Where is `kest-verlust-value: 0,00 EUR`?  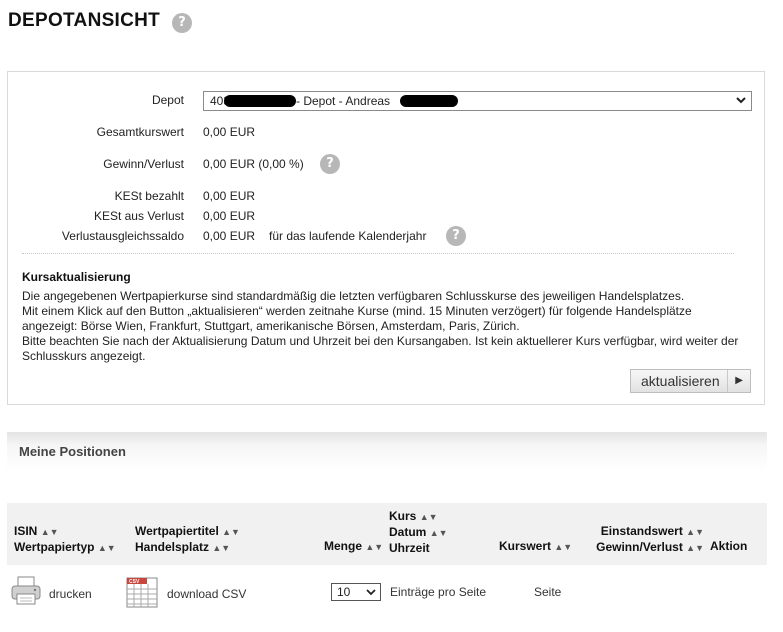
kest-verlust-value: 0,00 EUR is located at coordinates (229, 216).